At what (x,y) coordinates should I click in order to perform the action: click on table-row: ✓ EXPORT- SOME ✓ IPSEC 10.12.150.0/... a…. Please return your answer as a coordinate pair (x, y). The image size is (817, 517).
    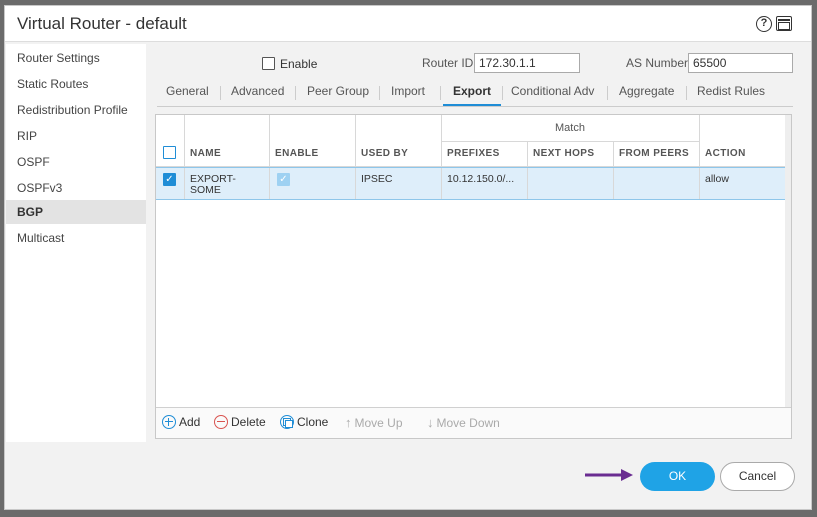
    Looking at the image, I should click on (471, 183).